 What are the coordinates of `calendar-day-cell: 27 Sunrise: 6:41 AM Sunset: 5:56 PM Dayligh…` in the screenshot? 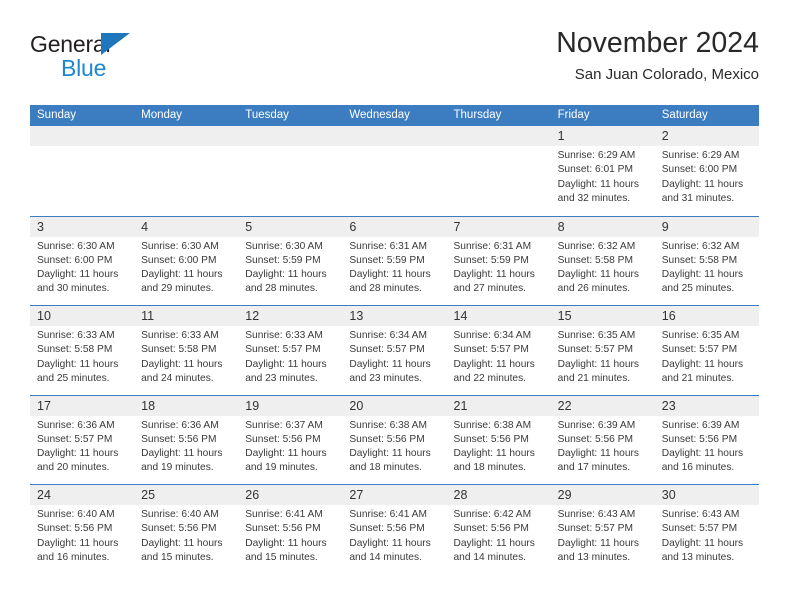 It's located at (394, 529).